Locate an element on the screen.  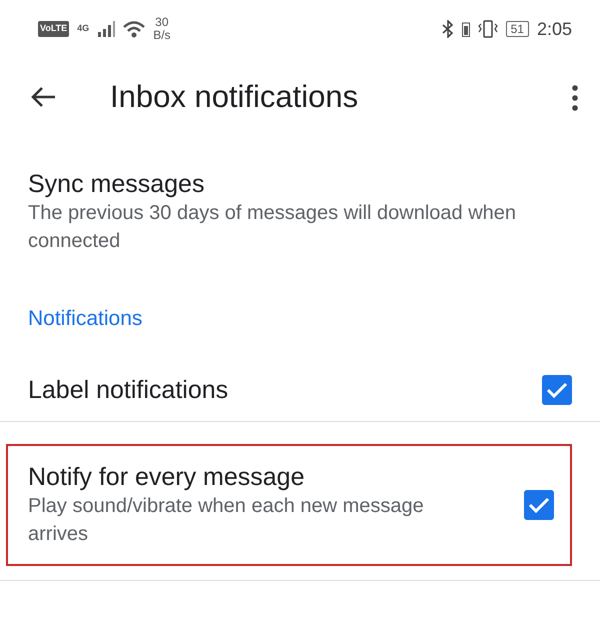
section-header: Notifications is located at coordinates (86, 319).